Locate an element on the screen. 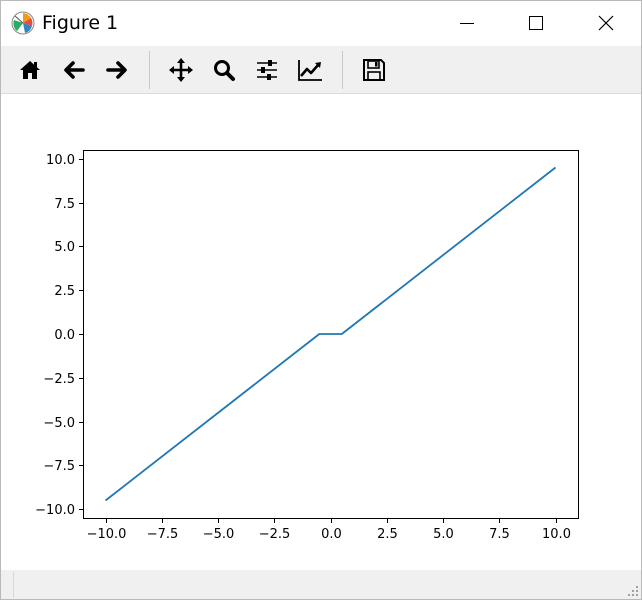 The width and height of the screenshot is (642, 600). arrow-left-icon is located at coordinates (74, 70).